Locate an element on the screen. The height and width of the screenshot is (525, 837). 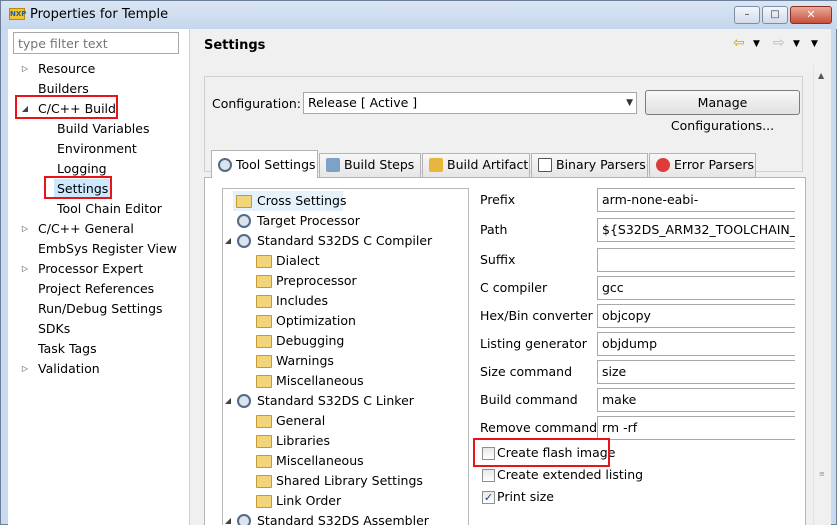
nav-item-label: Logging is located at coordinates (82, 168).